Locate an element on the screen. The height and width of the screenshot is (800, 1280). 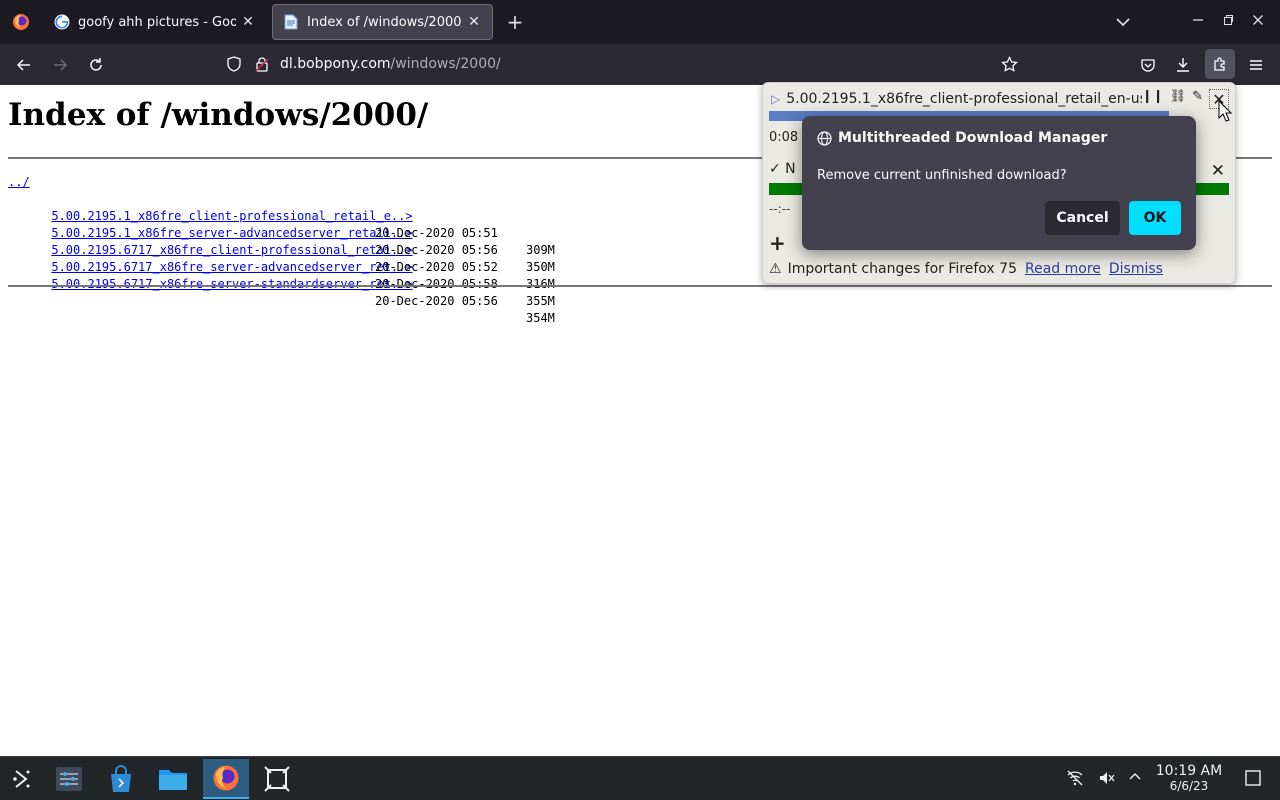
download-icon is located at coordinates (1183, 65).